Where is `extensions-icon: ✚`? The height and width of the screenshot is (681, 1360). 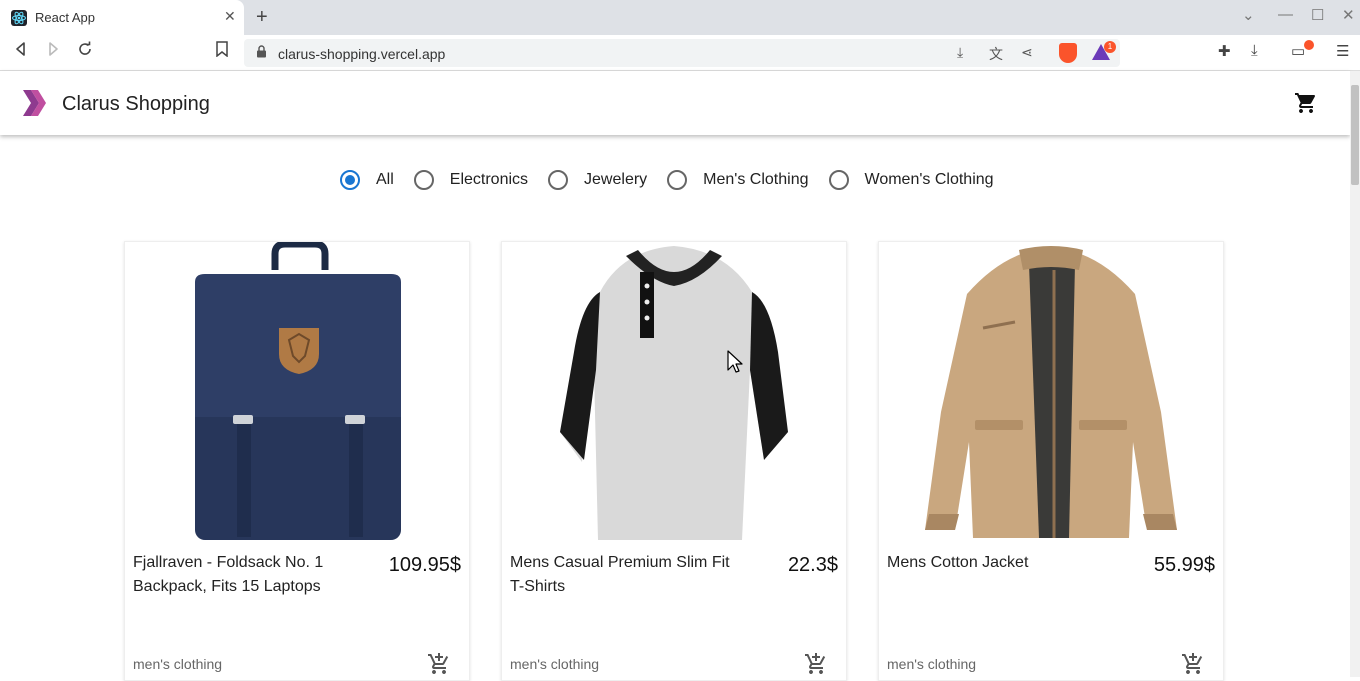 extensions-icon: ✚ is located at coordinates (1224, 51).